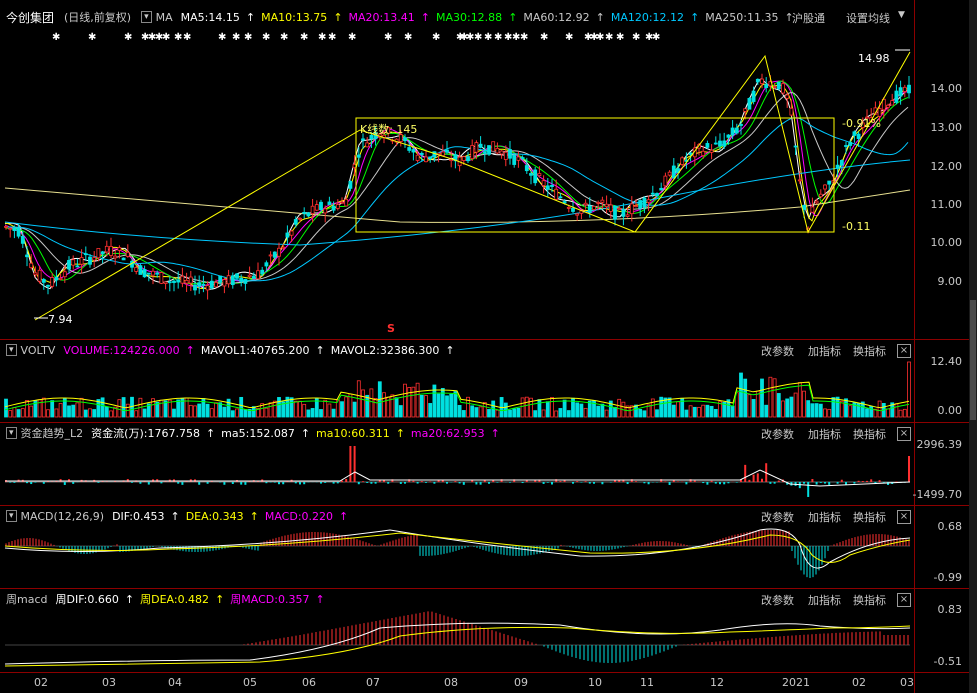  What do you see at coordinates (521, 682) in the screenshot?
I see `date-tick-label: 09` at bounding box center [521, 682].